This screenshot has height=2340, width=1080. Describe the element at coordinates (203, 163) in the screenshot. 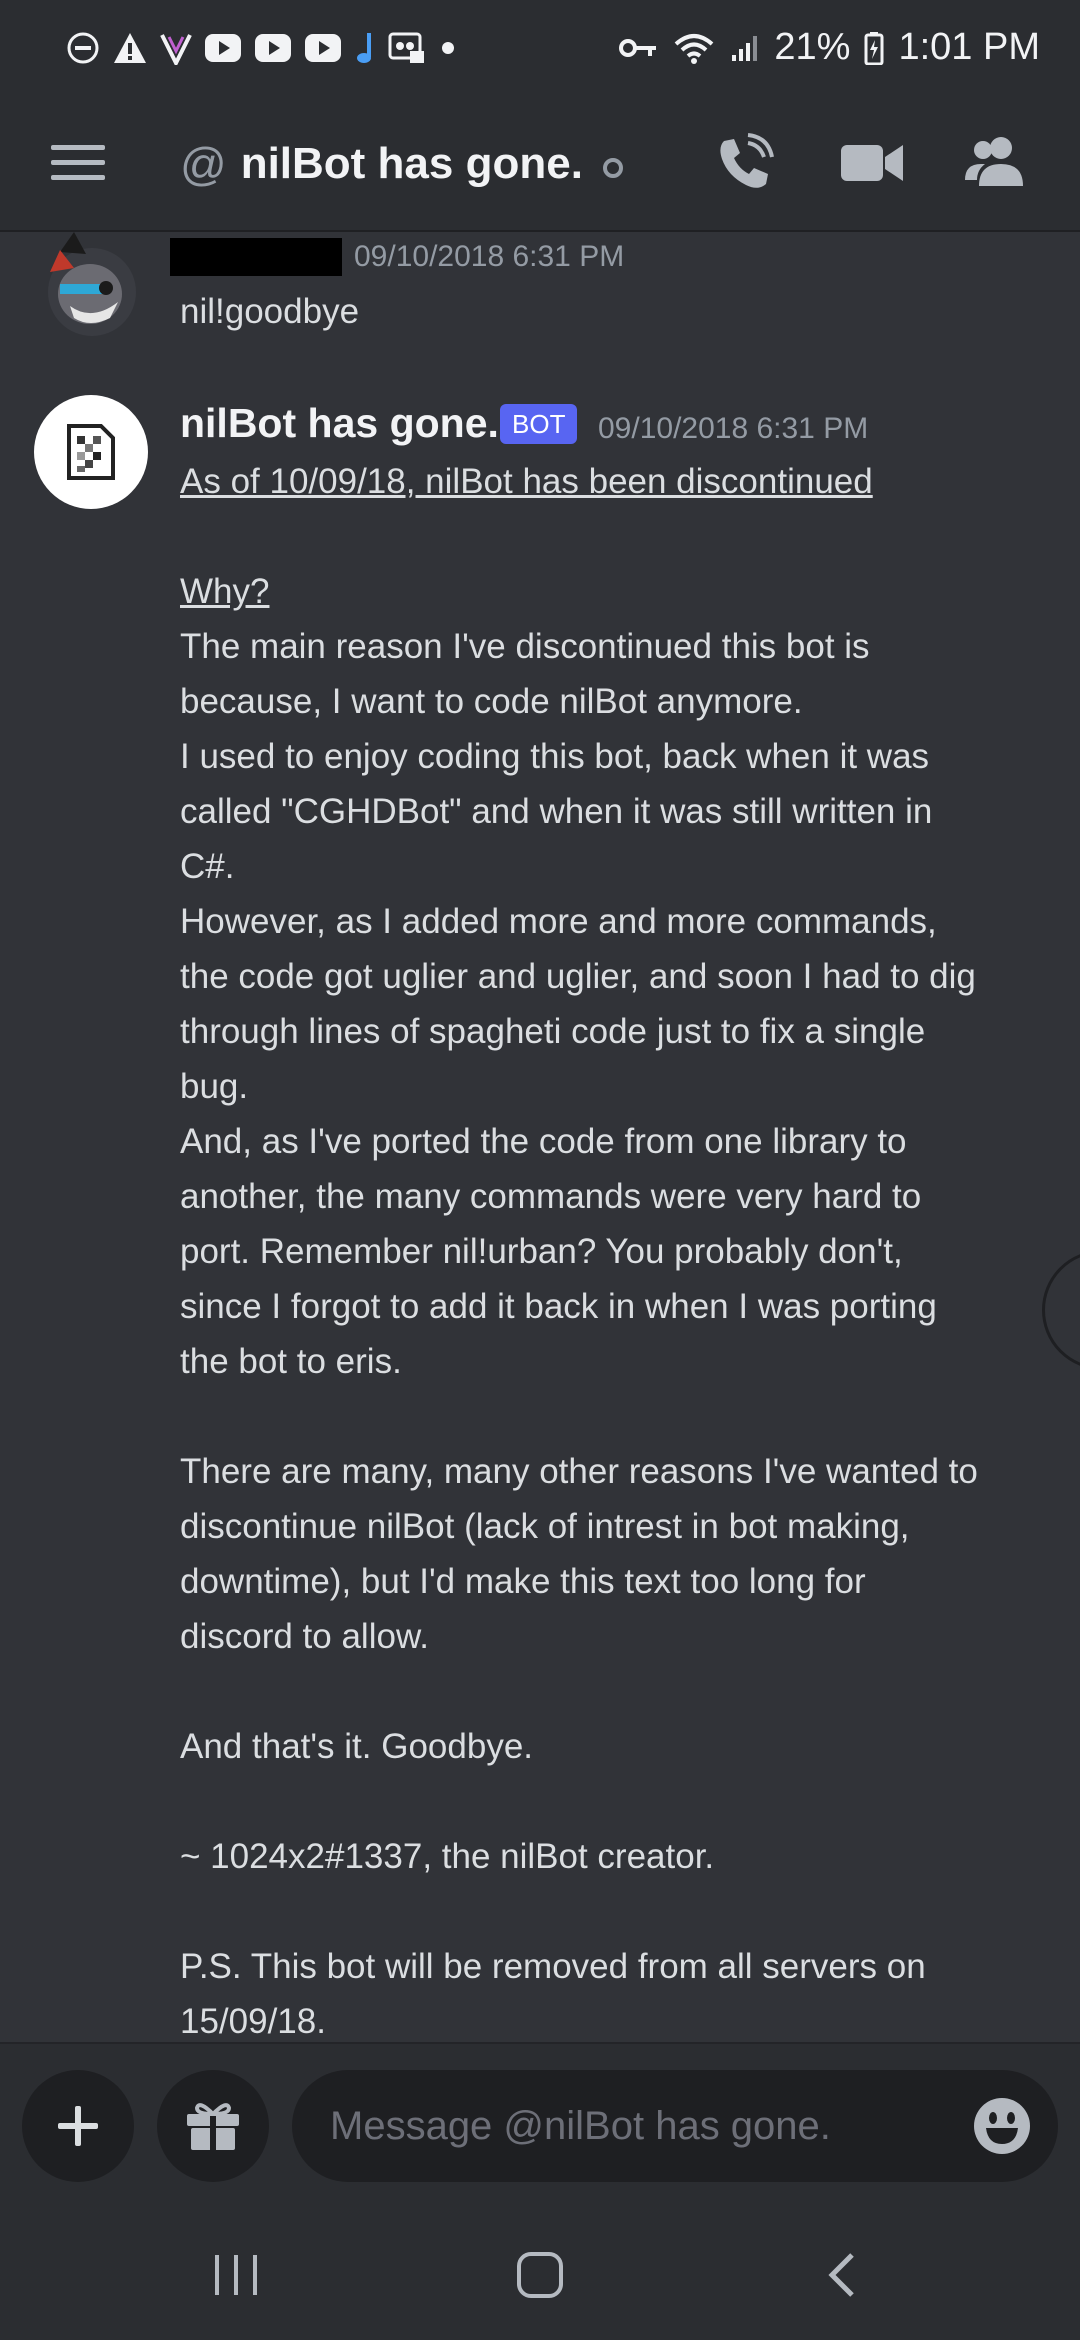

I see `at-symbol: @` at that location.